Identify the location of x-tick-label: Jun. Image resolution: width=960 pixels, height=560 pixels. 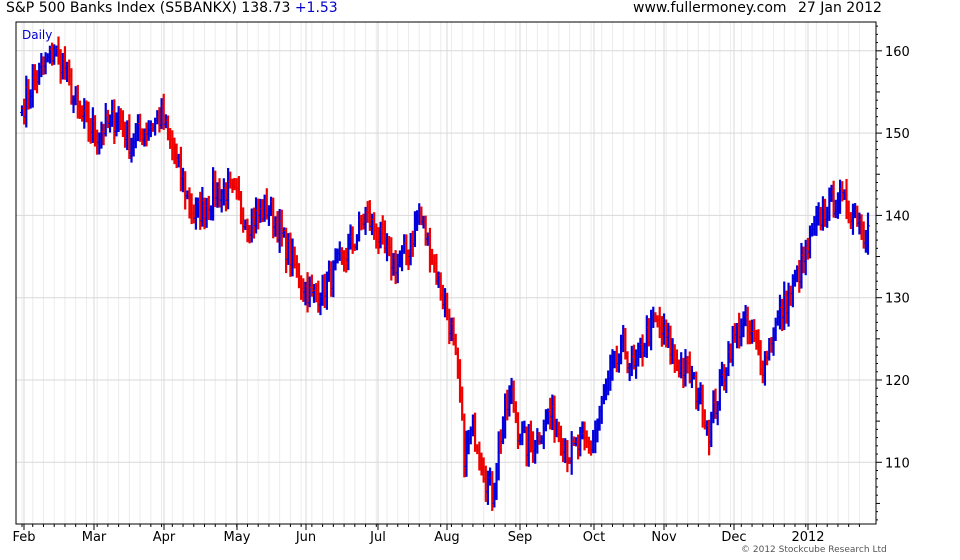
(305, 537).